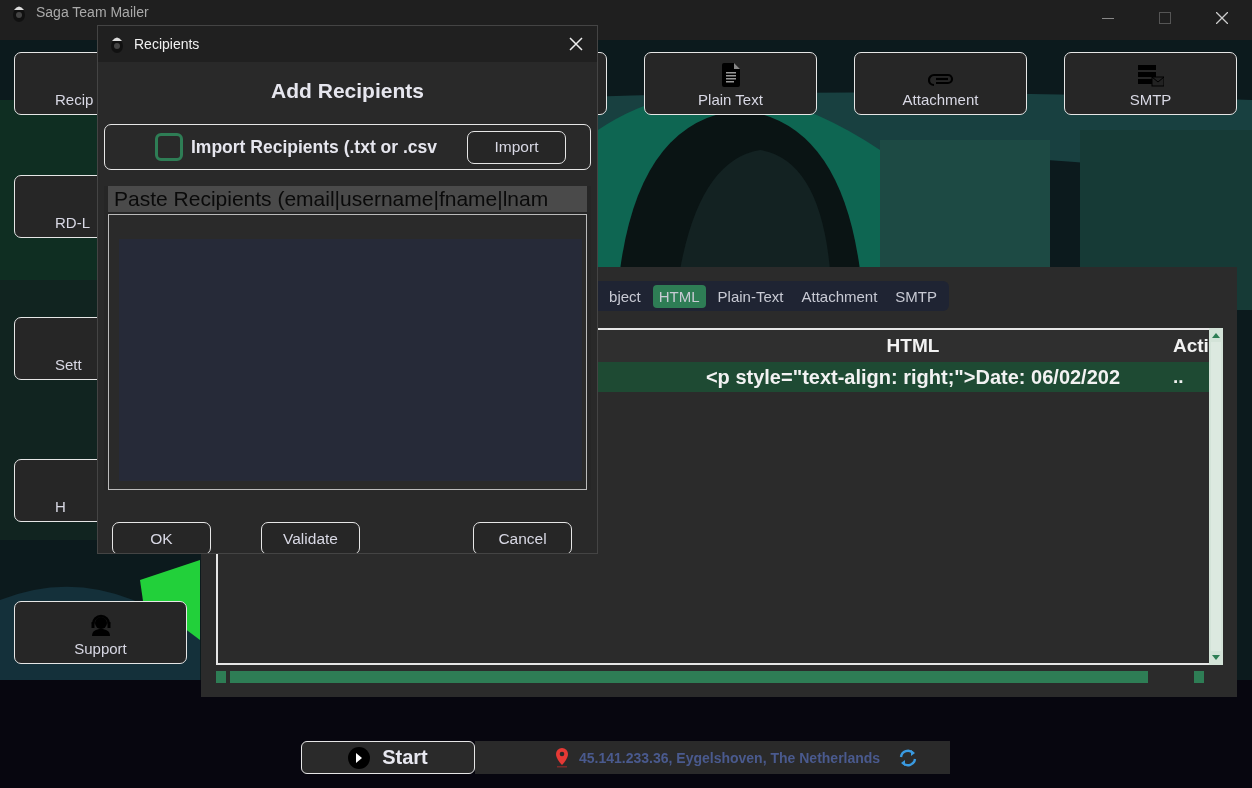 The width and height of the screenshot is (1252, 788). I want to click on dialog-heading: Add Recipients, so click(347, 91).